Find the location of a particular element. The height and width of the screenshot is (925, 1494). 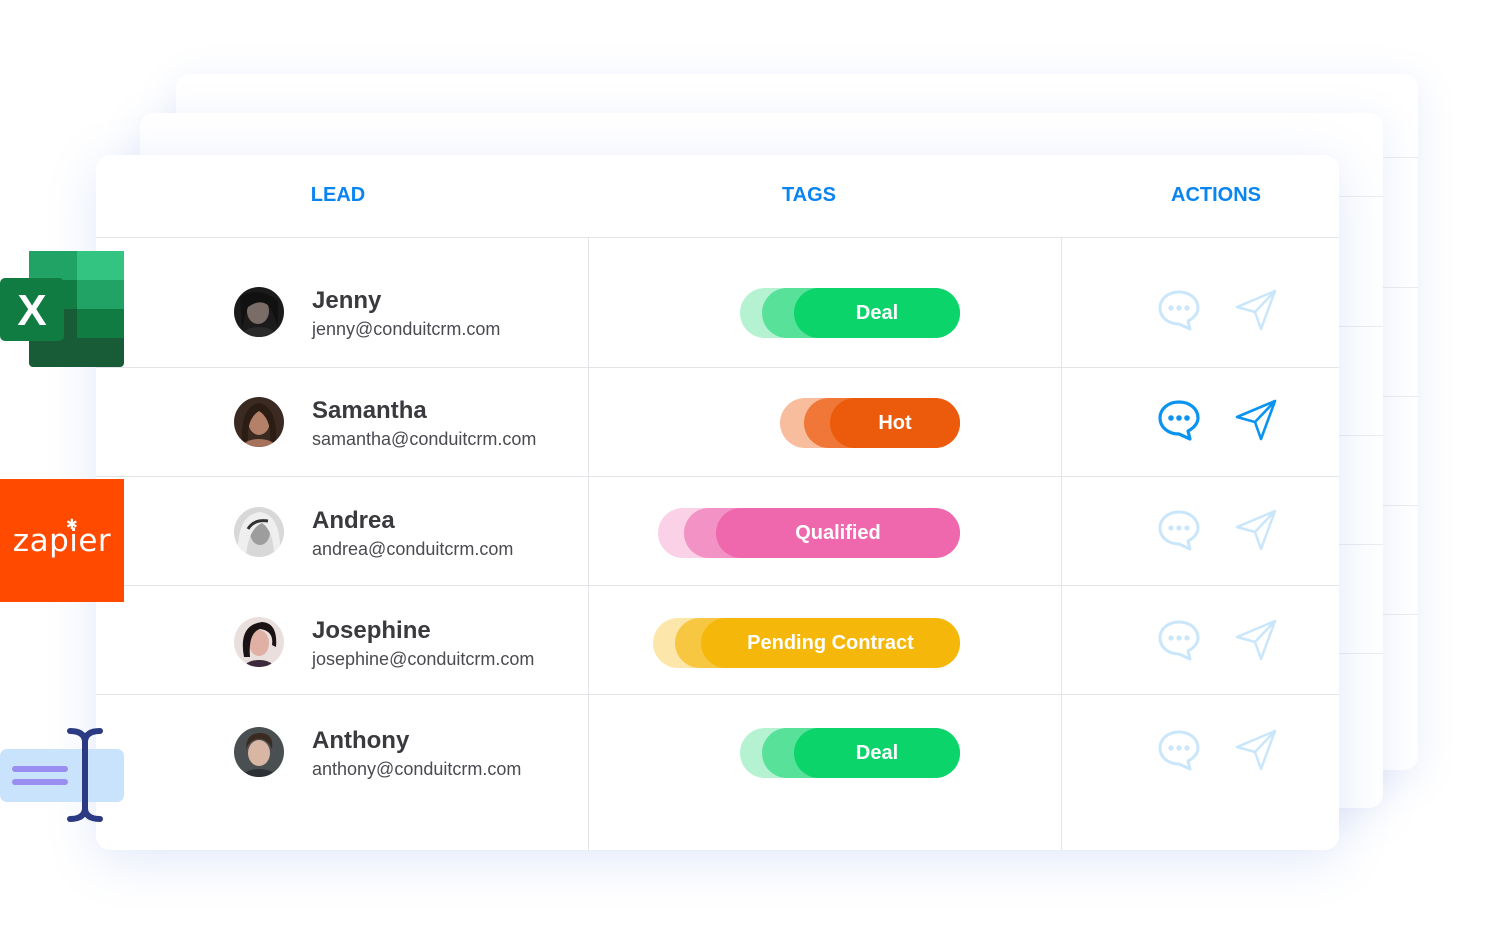

lead-email: anthony@conduitcrm.com is located at coordinates (417, 769).